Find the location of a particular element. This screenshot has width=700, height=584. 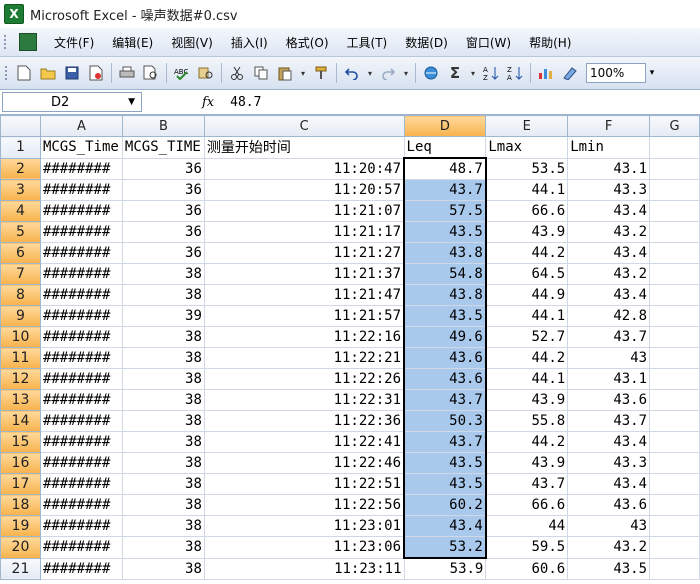

cell-a19: ######## is located at coordinates (81, 526).